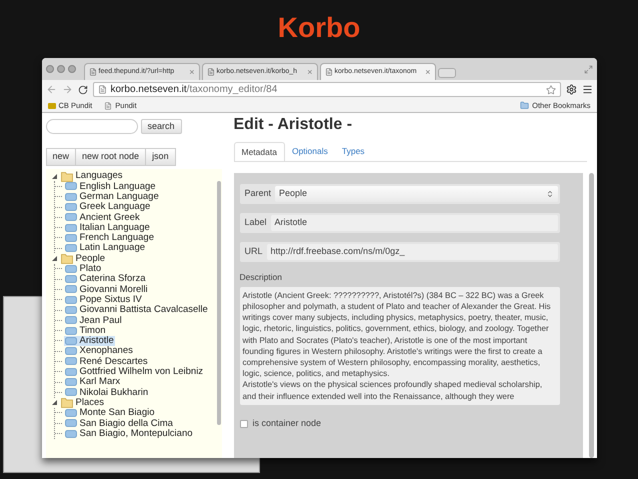 The width and height of the screenshot is (638, 479). What do you see at coordinates (110, 157) in the screenshot?
I see `toolbar-button: new root node` at bounding box center [110, 157].